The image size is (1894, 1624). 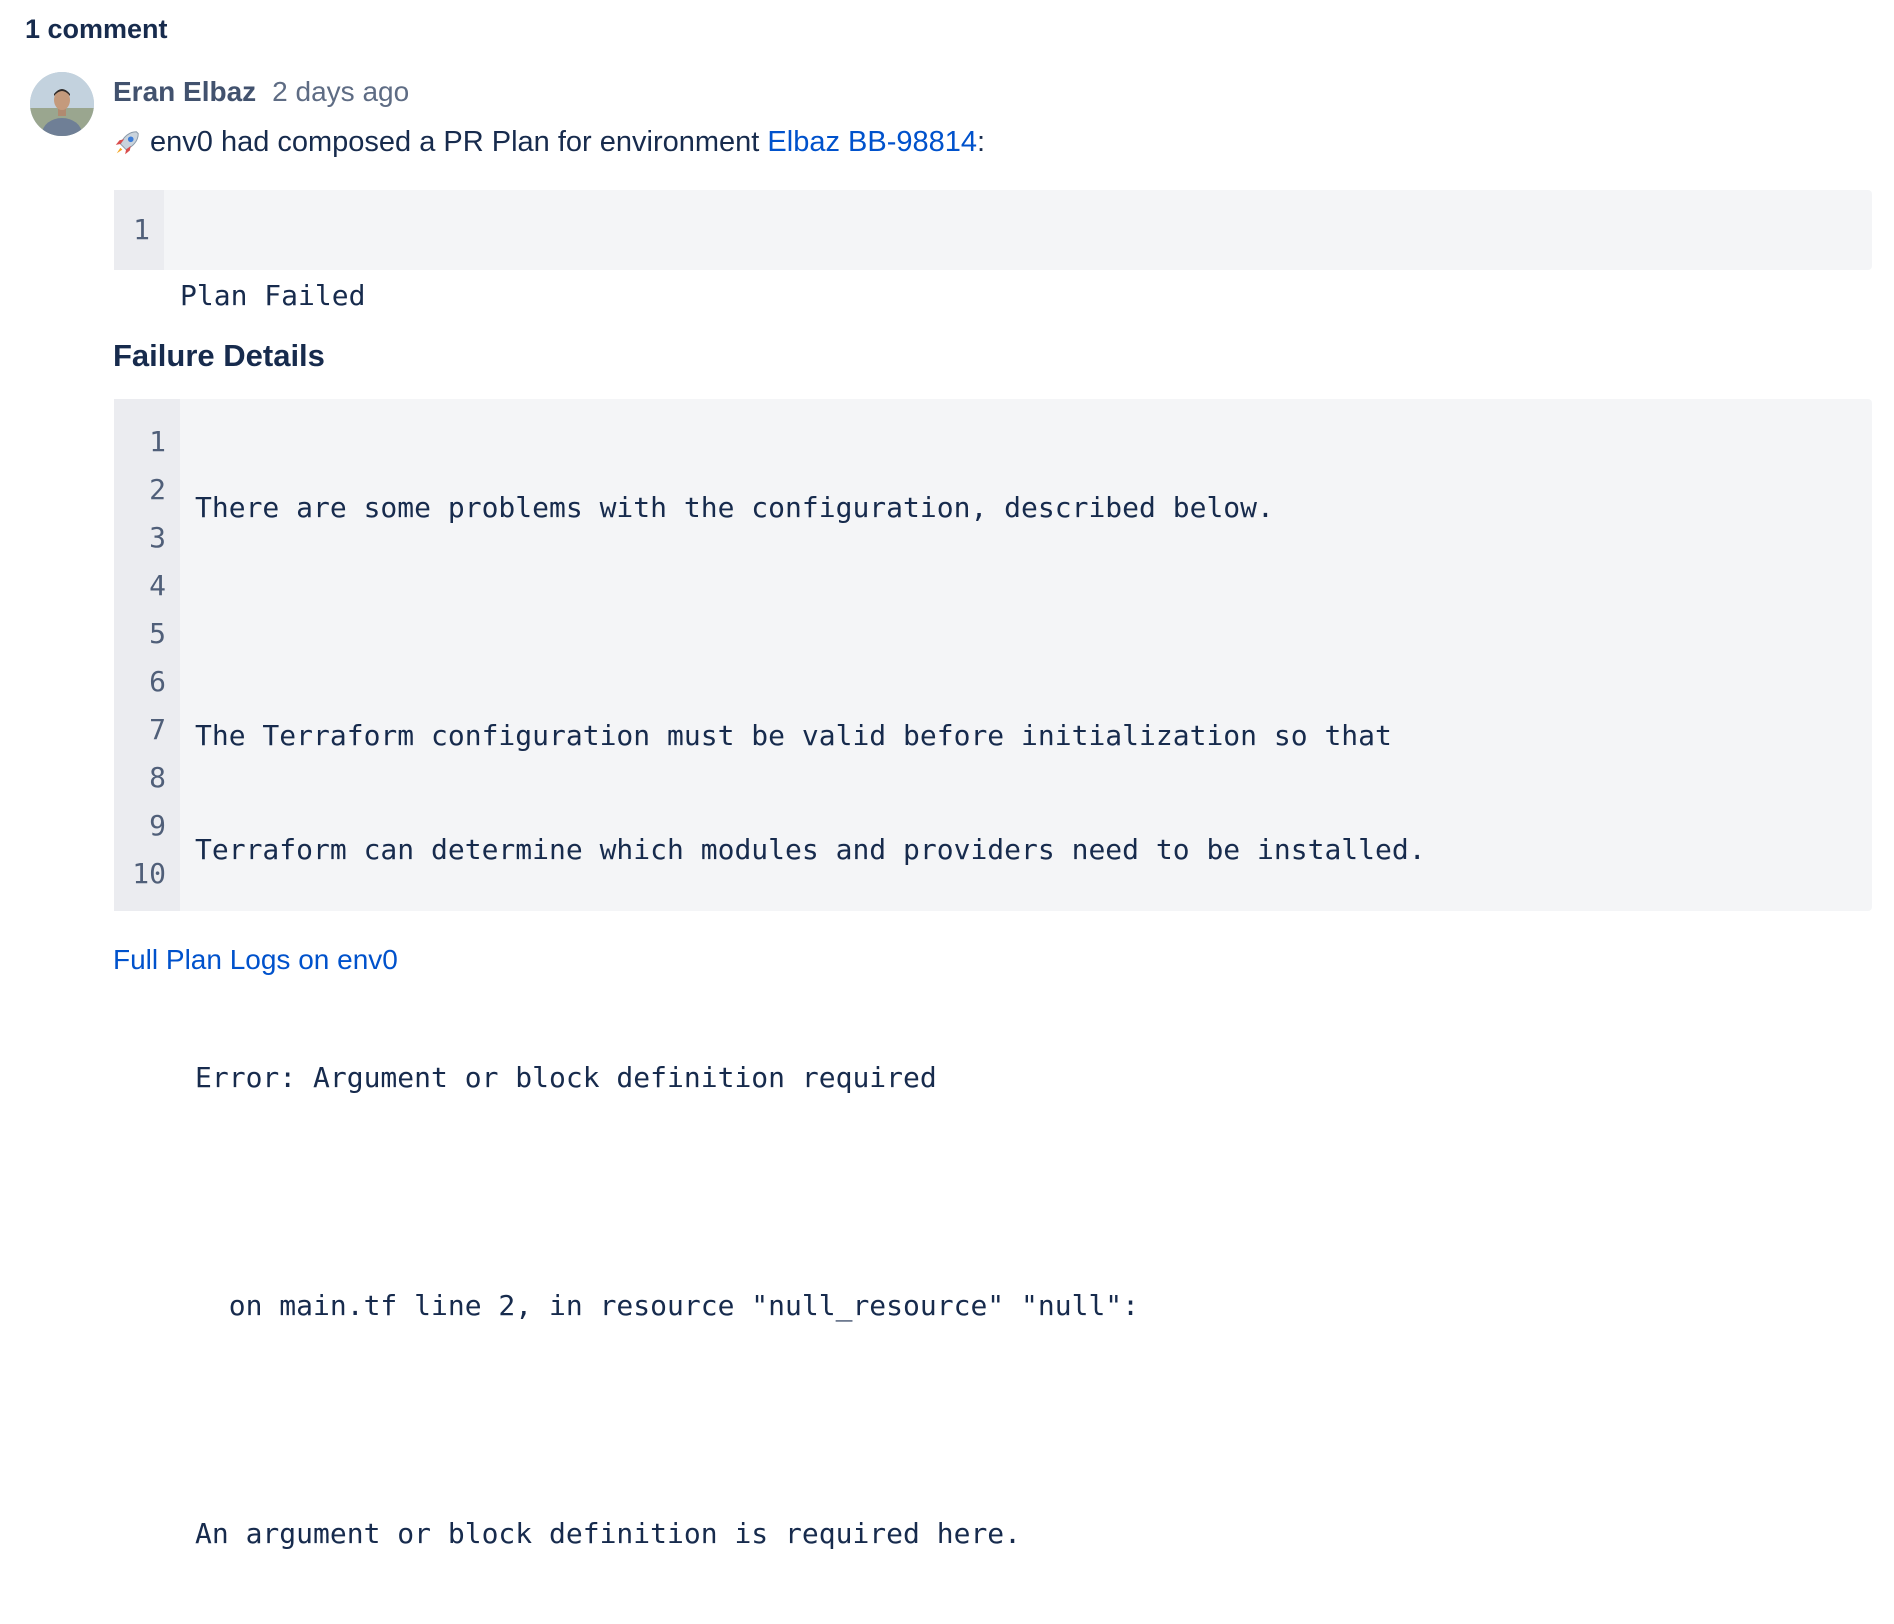 I want to click on comments-count-heading: 1 comment, so click(x=96, y=29).